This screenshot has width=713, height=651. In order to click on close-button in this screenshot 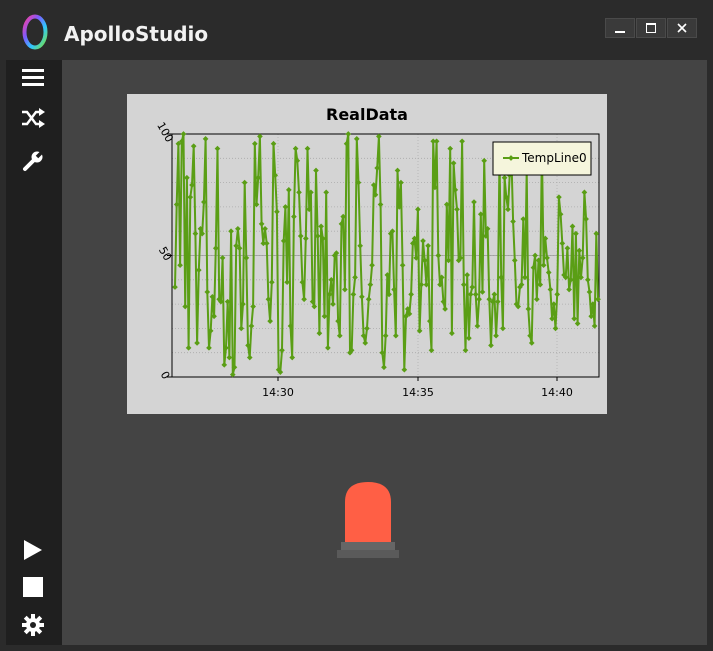, I will do `click(682, 28)`.